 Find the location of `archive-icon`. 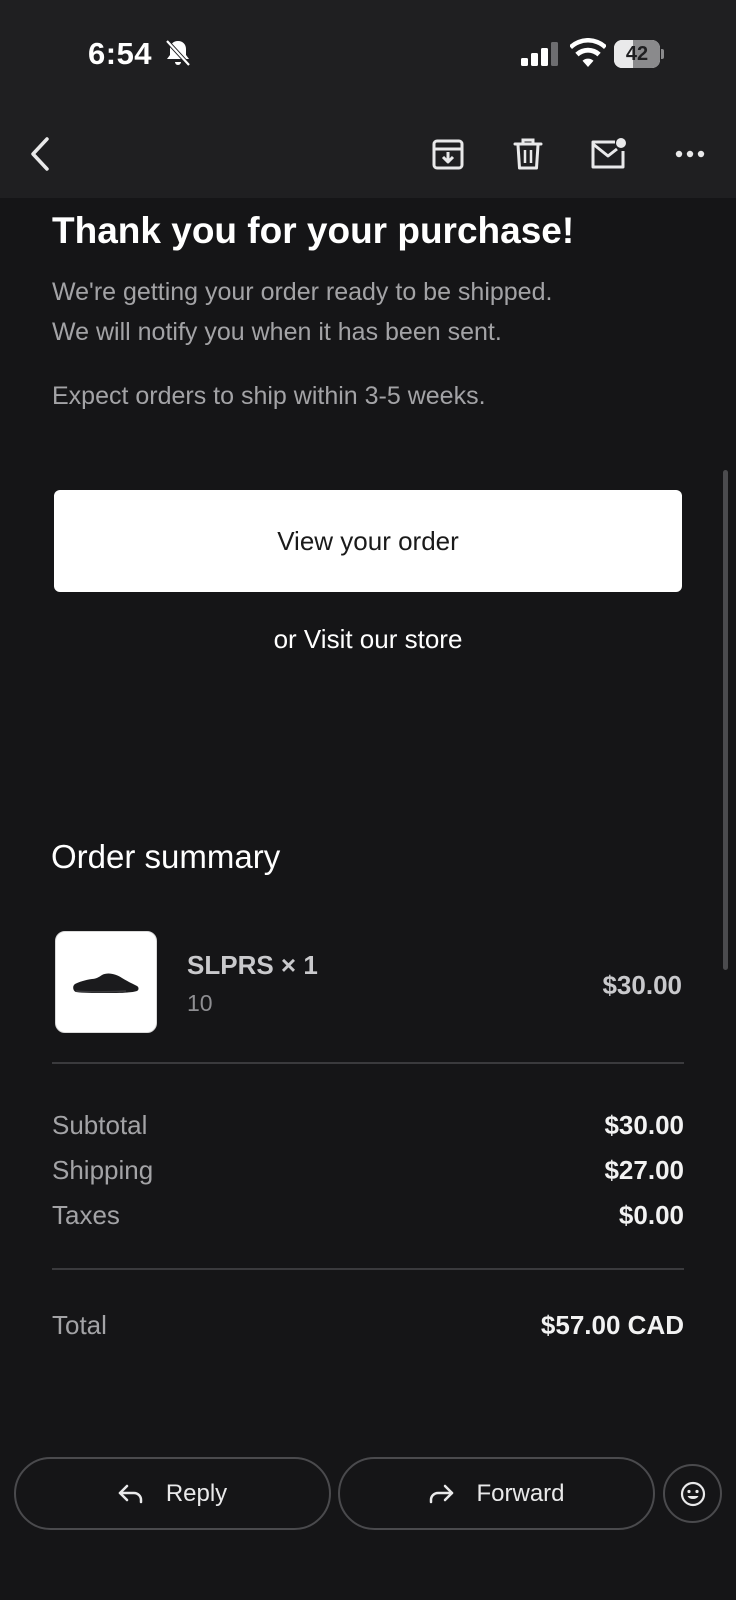

archive-icon is located at coordinates (448, 154).